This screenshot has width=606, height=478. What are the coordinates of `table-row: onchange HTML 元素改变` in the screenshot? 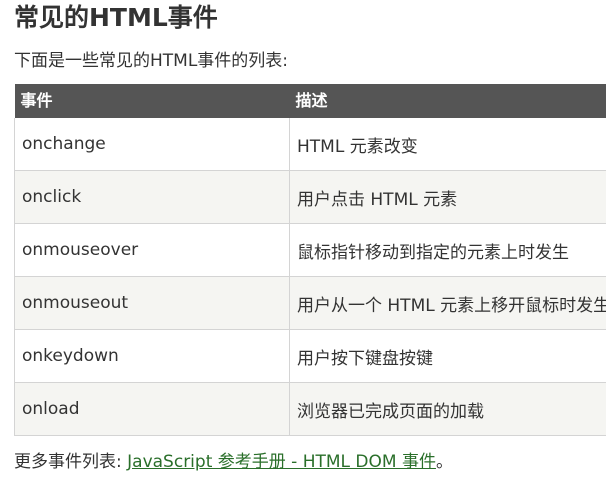 It's located at (310, 144).